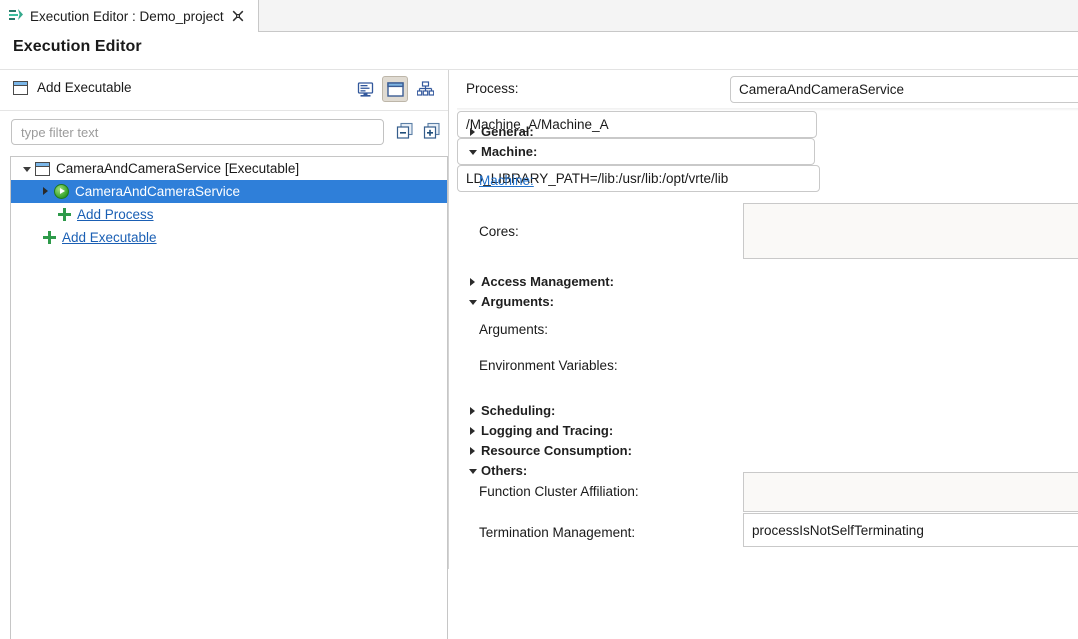  Describe the element at coordinates (158, 191) in the screenshot. I see `tree-item-label: CameraAndCameraService` at that location.